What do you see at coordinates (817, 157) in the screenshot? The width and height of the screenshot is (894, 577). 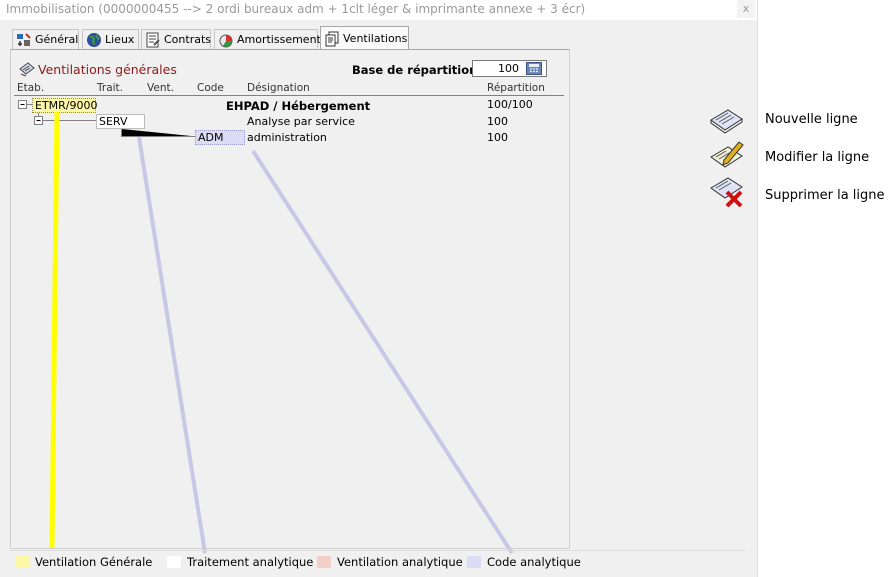 I see `edit-line-label: Modifier la ligne` at bounding box center [817, 157].